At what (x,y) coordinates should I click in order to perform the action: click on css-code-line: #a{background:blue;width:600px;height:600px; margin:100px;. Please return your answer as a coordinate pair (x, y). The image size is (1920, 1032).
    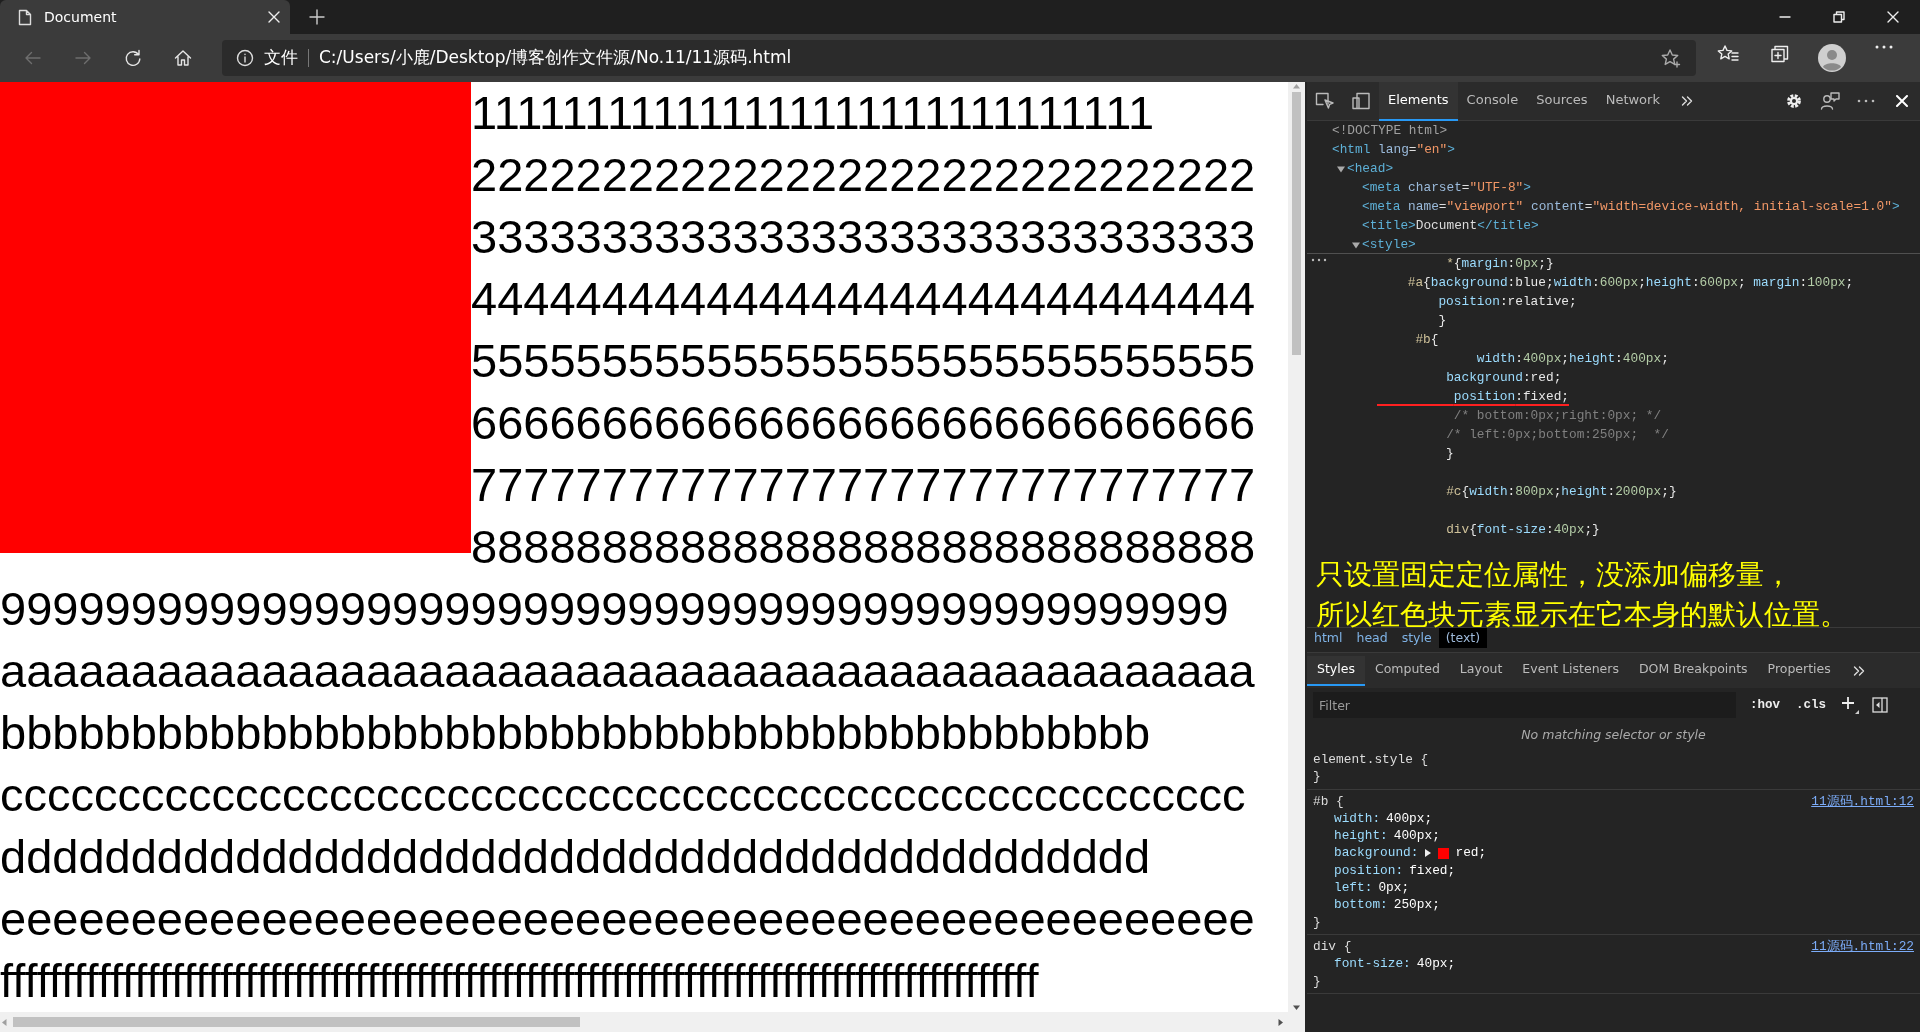
    Looking at the image, I should click on (1630, 283).